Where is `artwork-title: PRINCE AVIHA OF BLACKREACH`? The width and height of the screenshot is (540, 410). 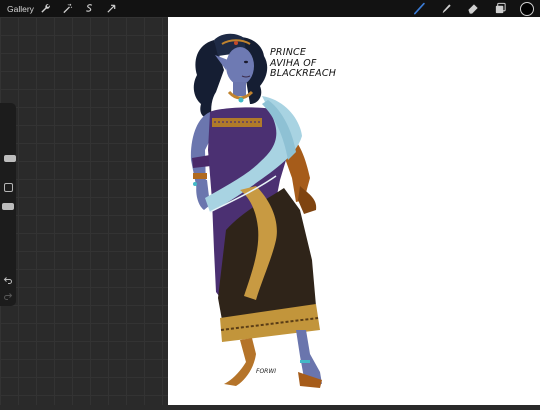
artwork-title: PRINCE AVIHA OF BLACKREACH is located at coordinates (303, 63).